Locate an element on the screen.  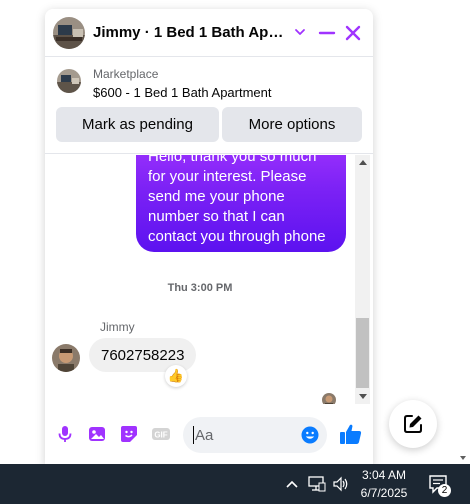
listing-title: $600 - 1 Bed 1 Bath Apartment is located at coordinates (182, 92).